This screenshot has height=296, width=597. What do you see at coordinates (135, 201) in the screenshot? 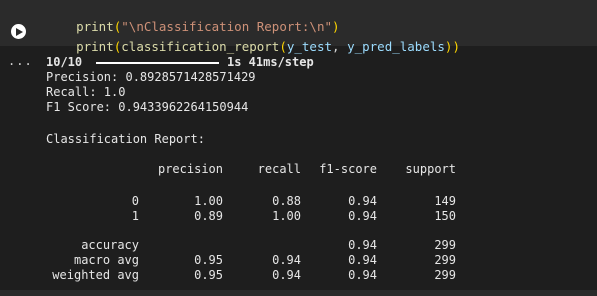
I see `report-row-label: 0` at bounding box center [135, 201].